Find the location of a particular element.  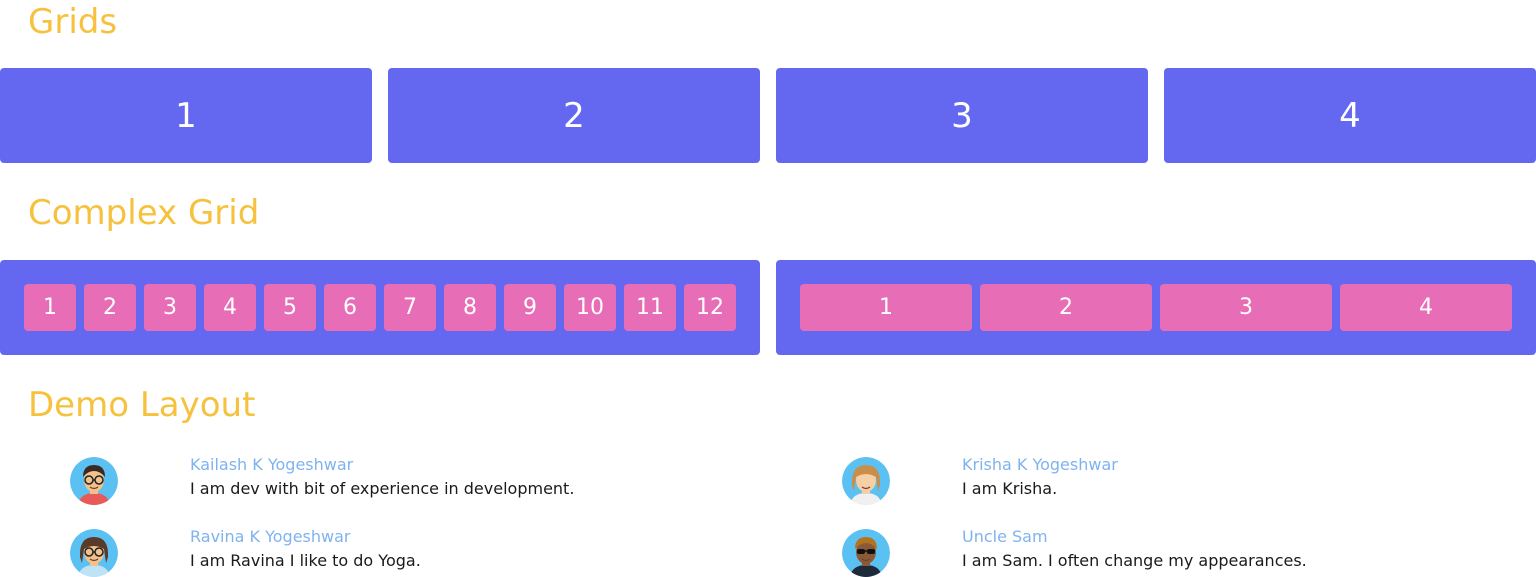

grid-cell: 8 is located at coordinates (470, 307).